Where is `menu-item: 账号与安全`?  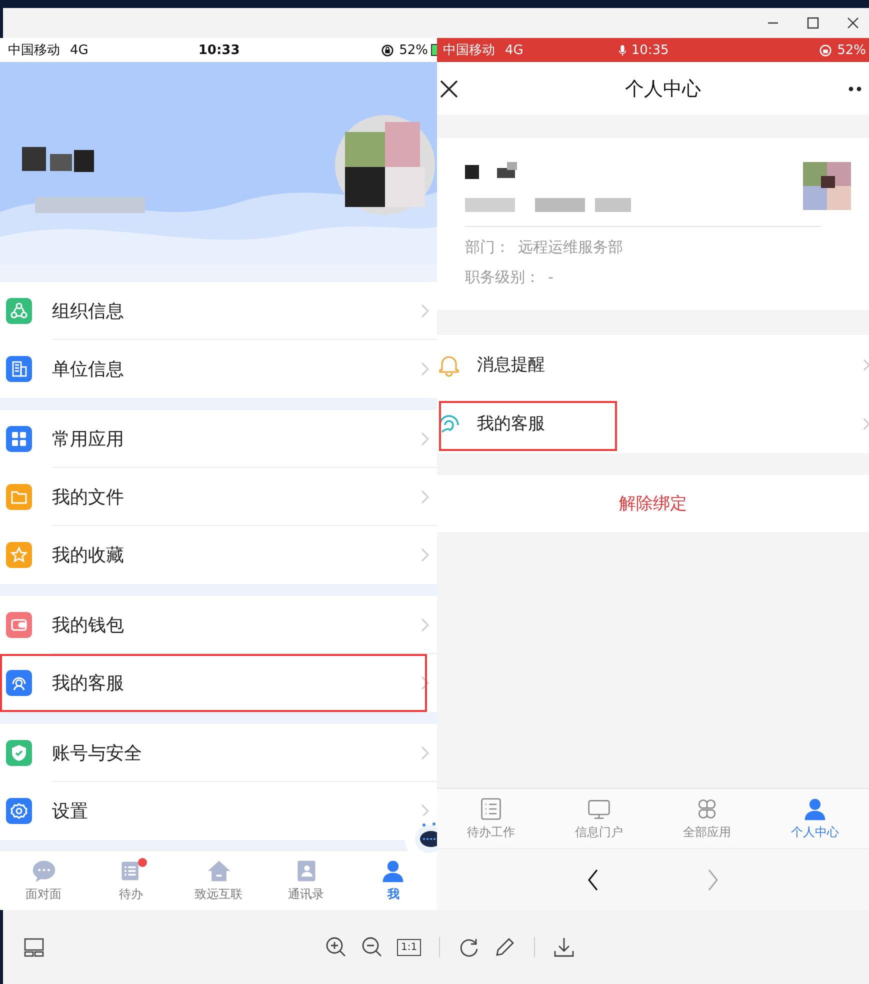
menu-item: 账号与安全 is located at coordinates (218, 753).